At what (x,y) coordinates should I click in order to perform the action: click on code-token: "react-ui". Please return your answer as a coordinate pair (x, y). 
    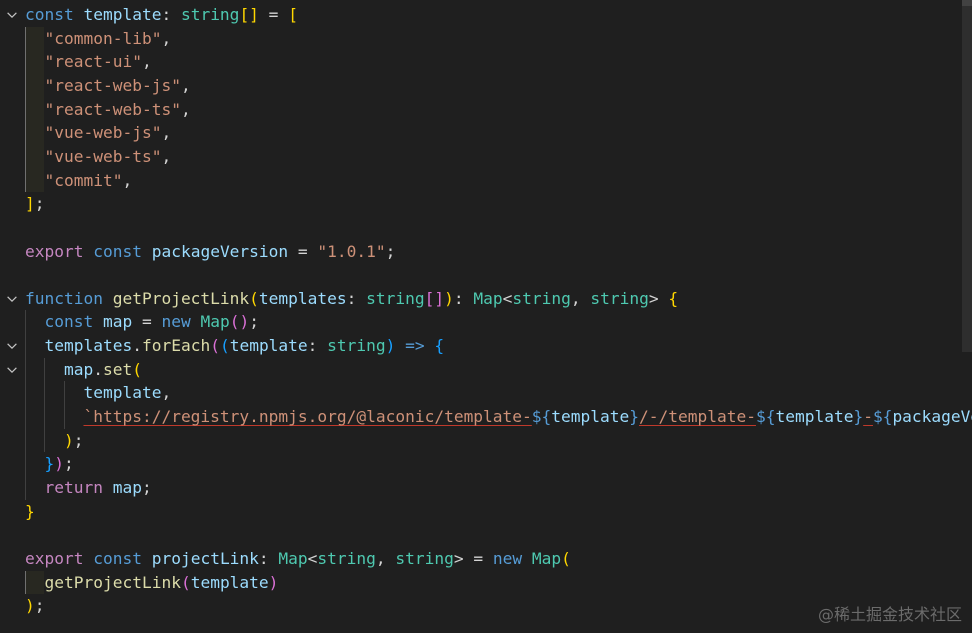
    Looking at the image, I should click on (93, 62).